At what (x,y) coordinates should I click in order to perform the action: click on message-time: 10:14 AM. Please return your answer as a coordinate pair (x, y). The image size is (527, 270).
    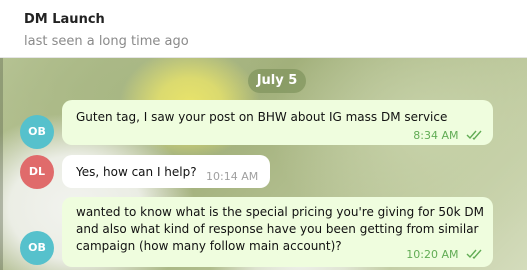
    Looking at the image, I should click on (232, 176).